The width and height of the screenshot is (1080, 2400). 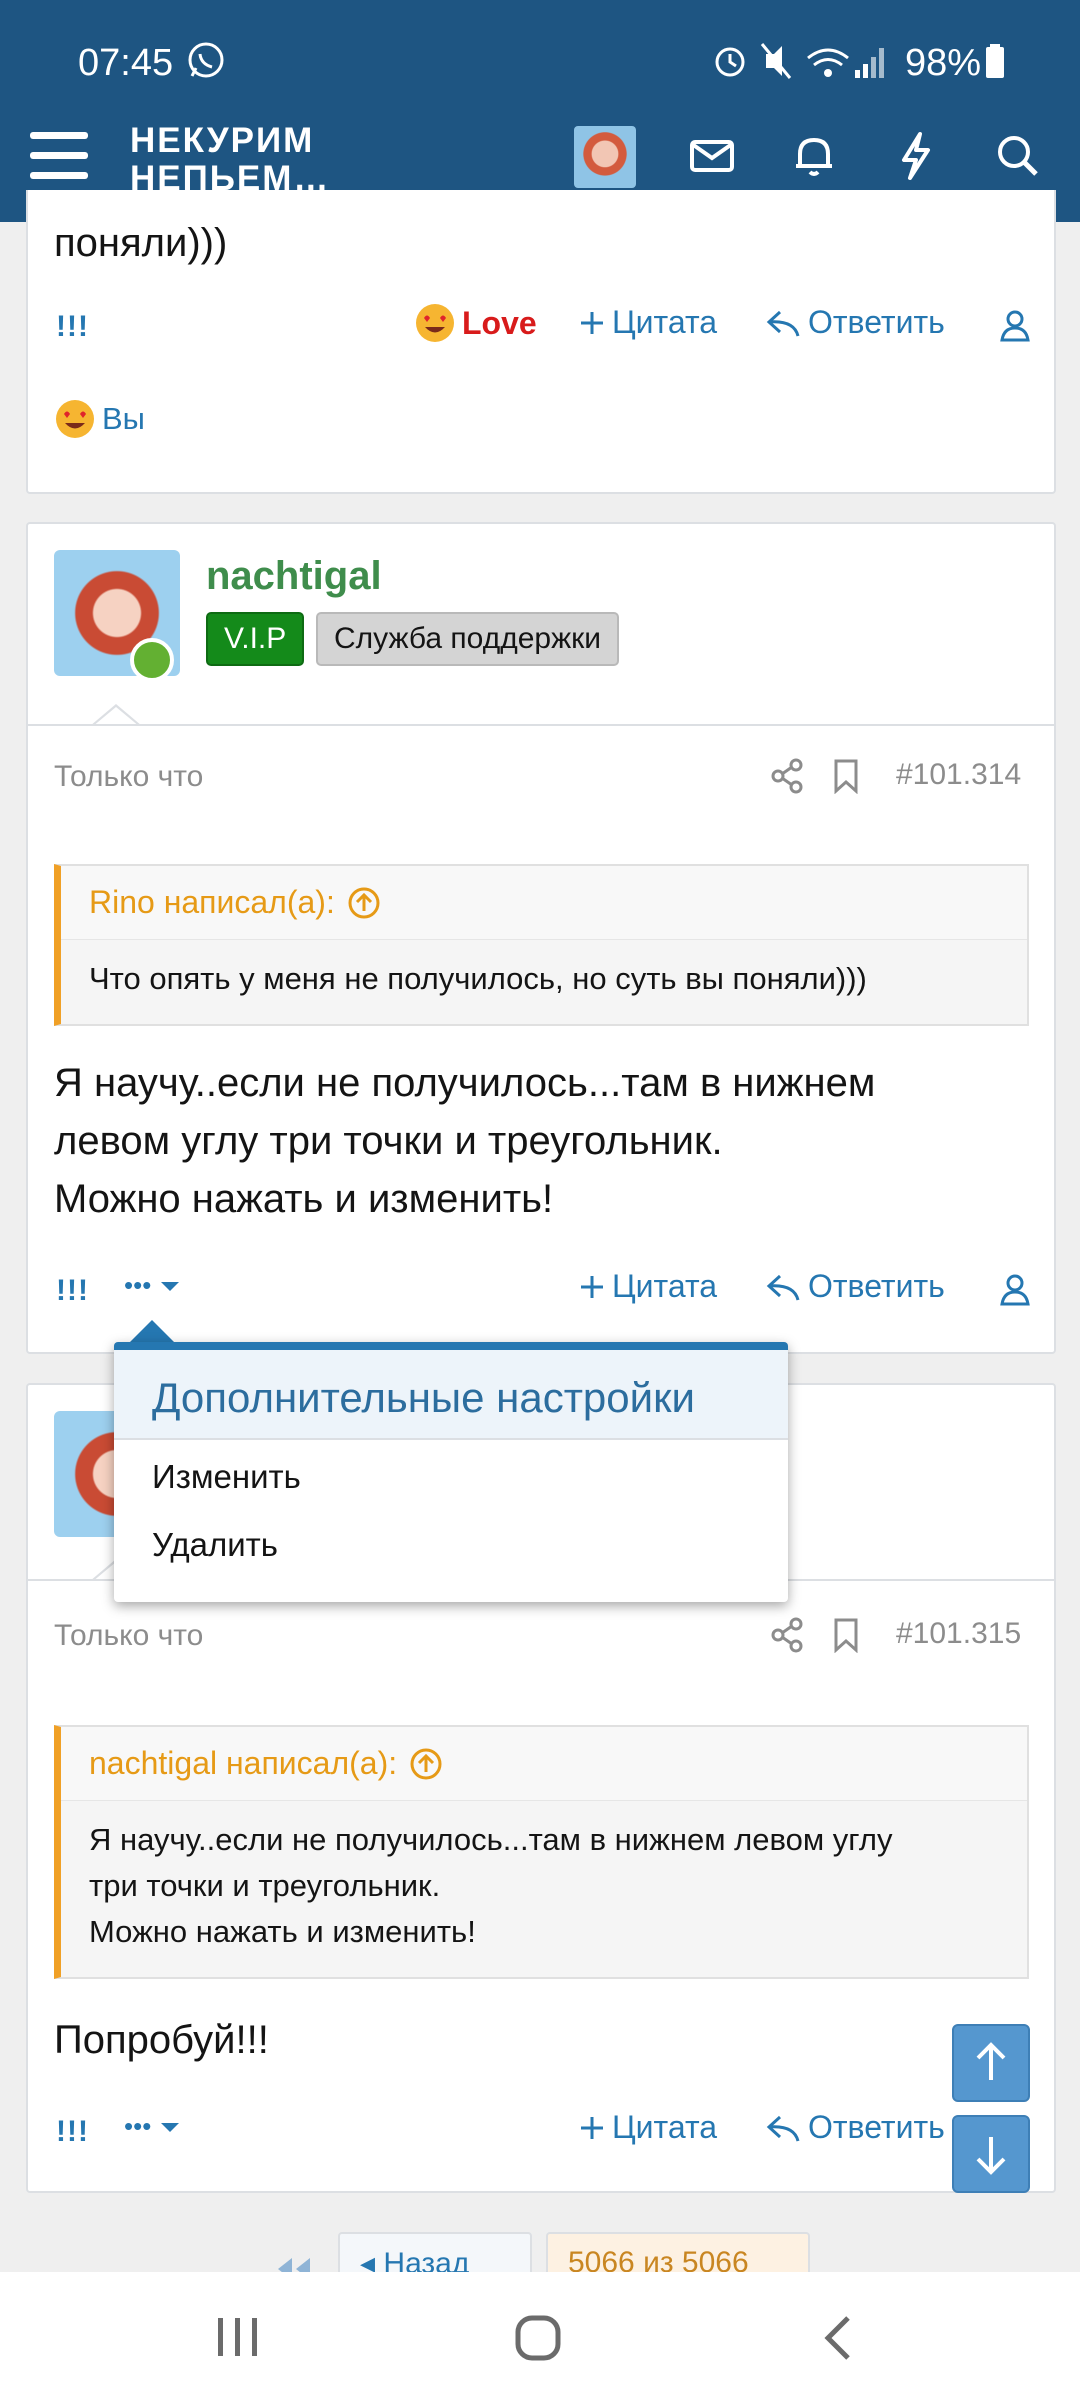 What do you see at coordinates (544, 1764) in the screenshot?
I see `quote-header: nachtigal написал(а):` at bounding box center [544, 1764].